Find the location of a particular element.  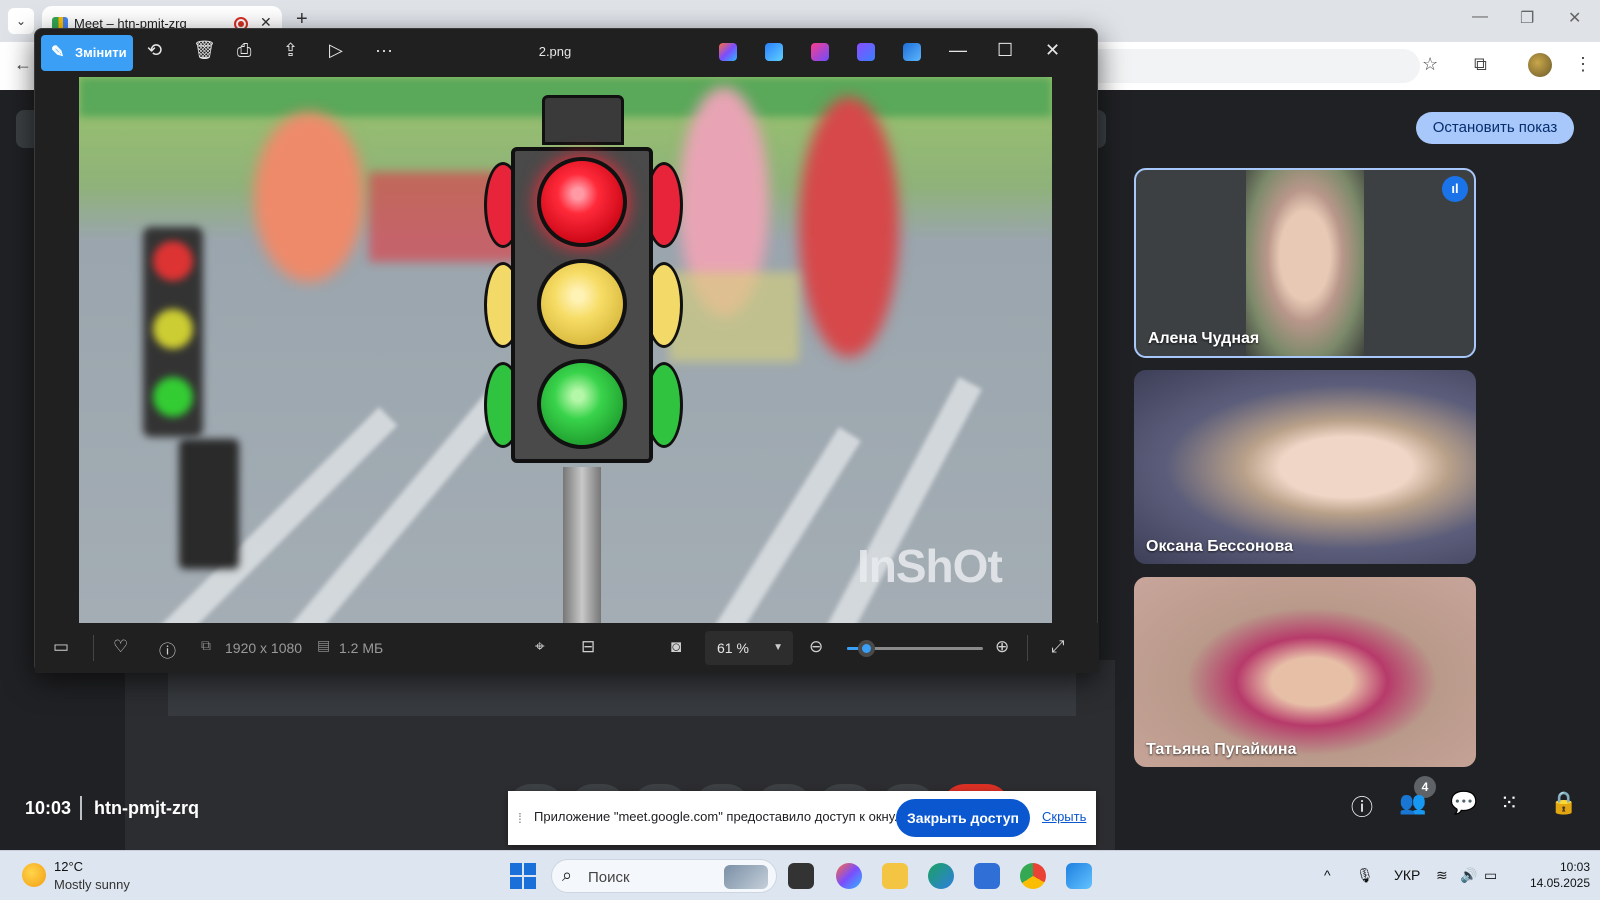

drag-handle-icon: ⁞ is located at coordinates (520, 818).